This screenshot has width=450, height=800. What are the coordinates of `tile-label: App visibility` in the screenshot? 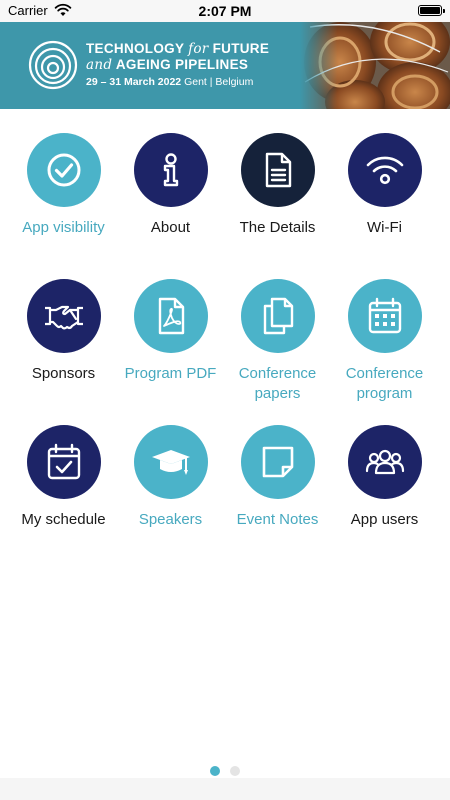 It's located at (63, 227).